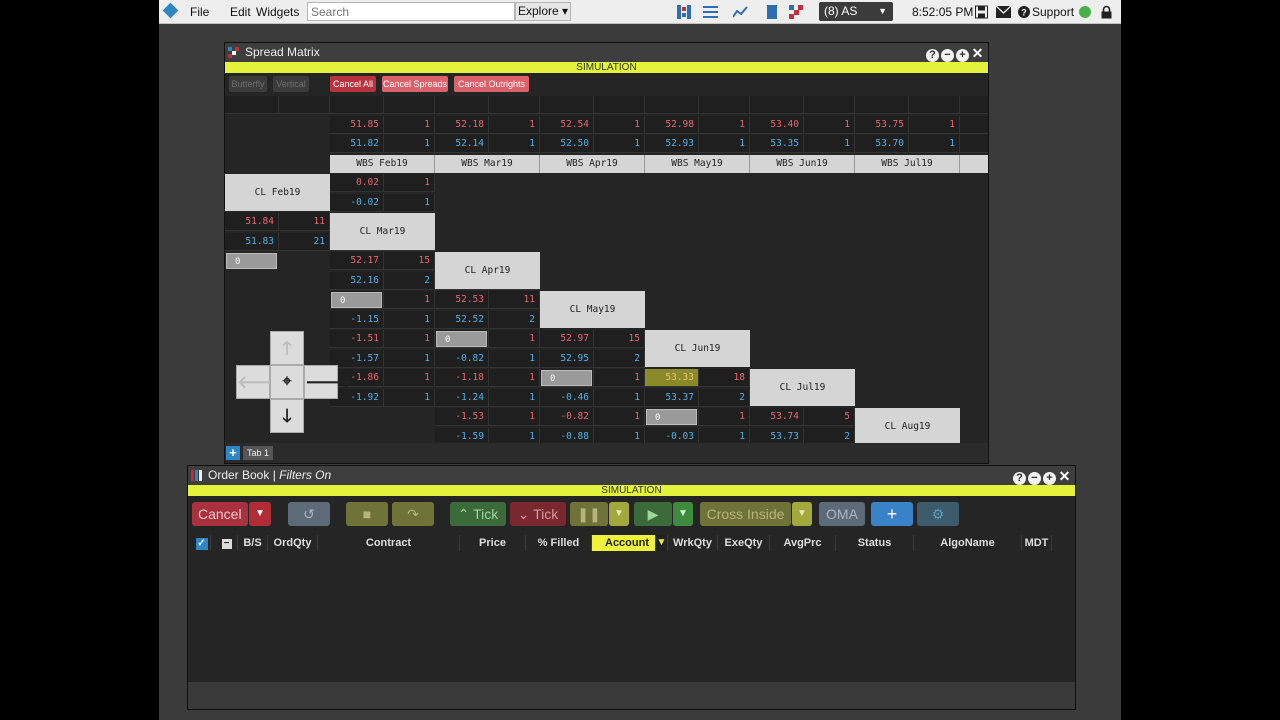 This screenshot has height=720, width=1280. Describe the element at coordinates (491, 84) in the screenshot. I see `cancel-outrights-button: Cancel Outrights` at that location.